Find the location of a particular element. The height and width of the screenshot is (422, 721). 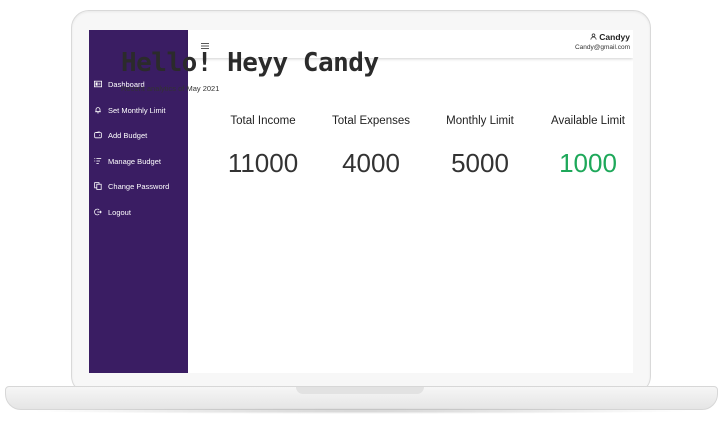

user-email: Candy@gmail.com is located at coordinates (602, 47).